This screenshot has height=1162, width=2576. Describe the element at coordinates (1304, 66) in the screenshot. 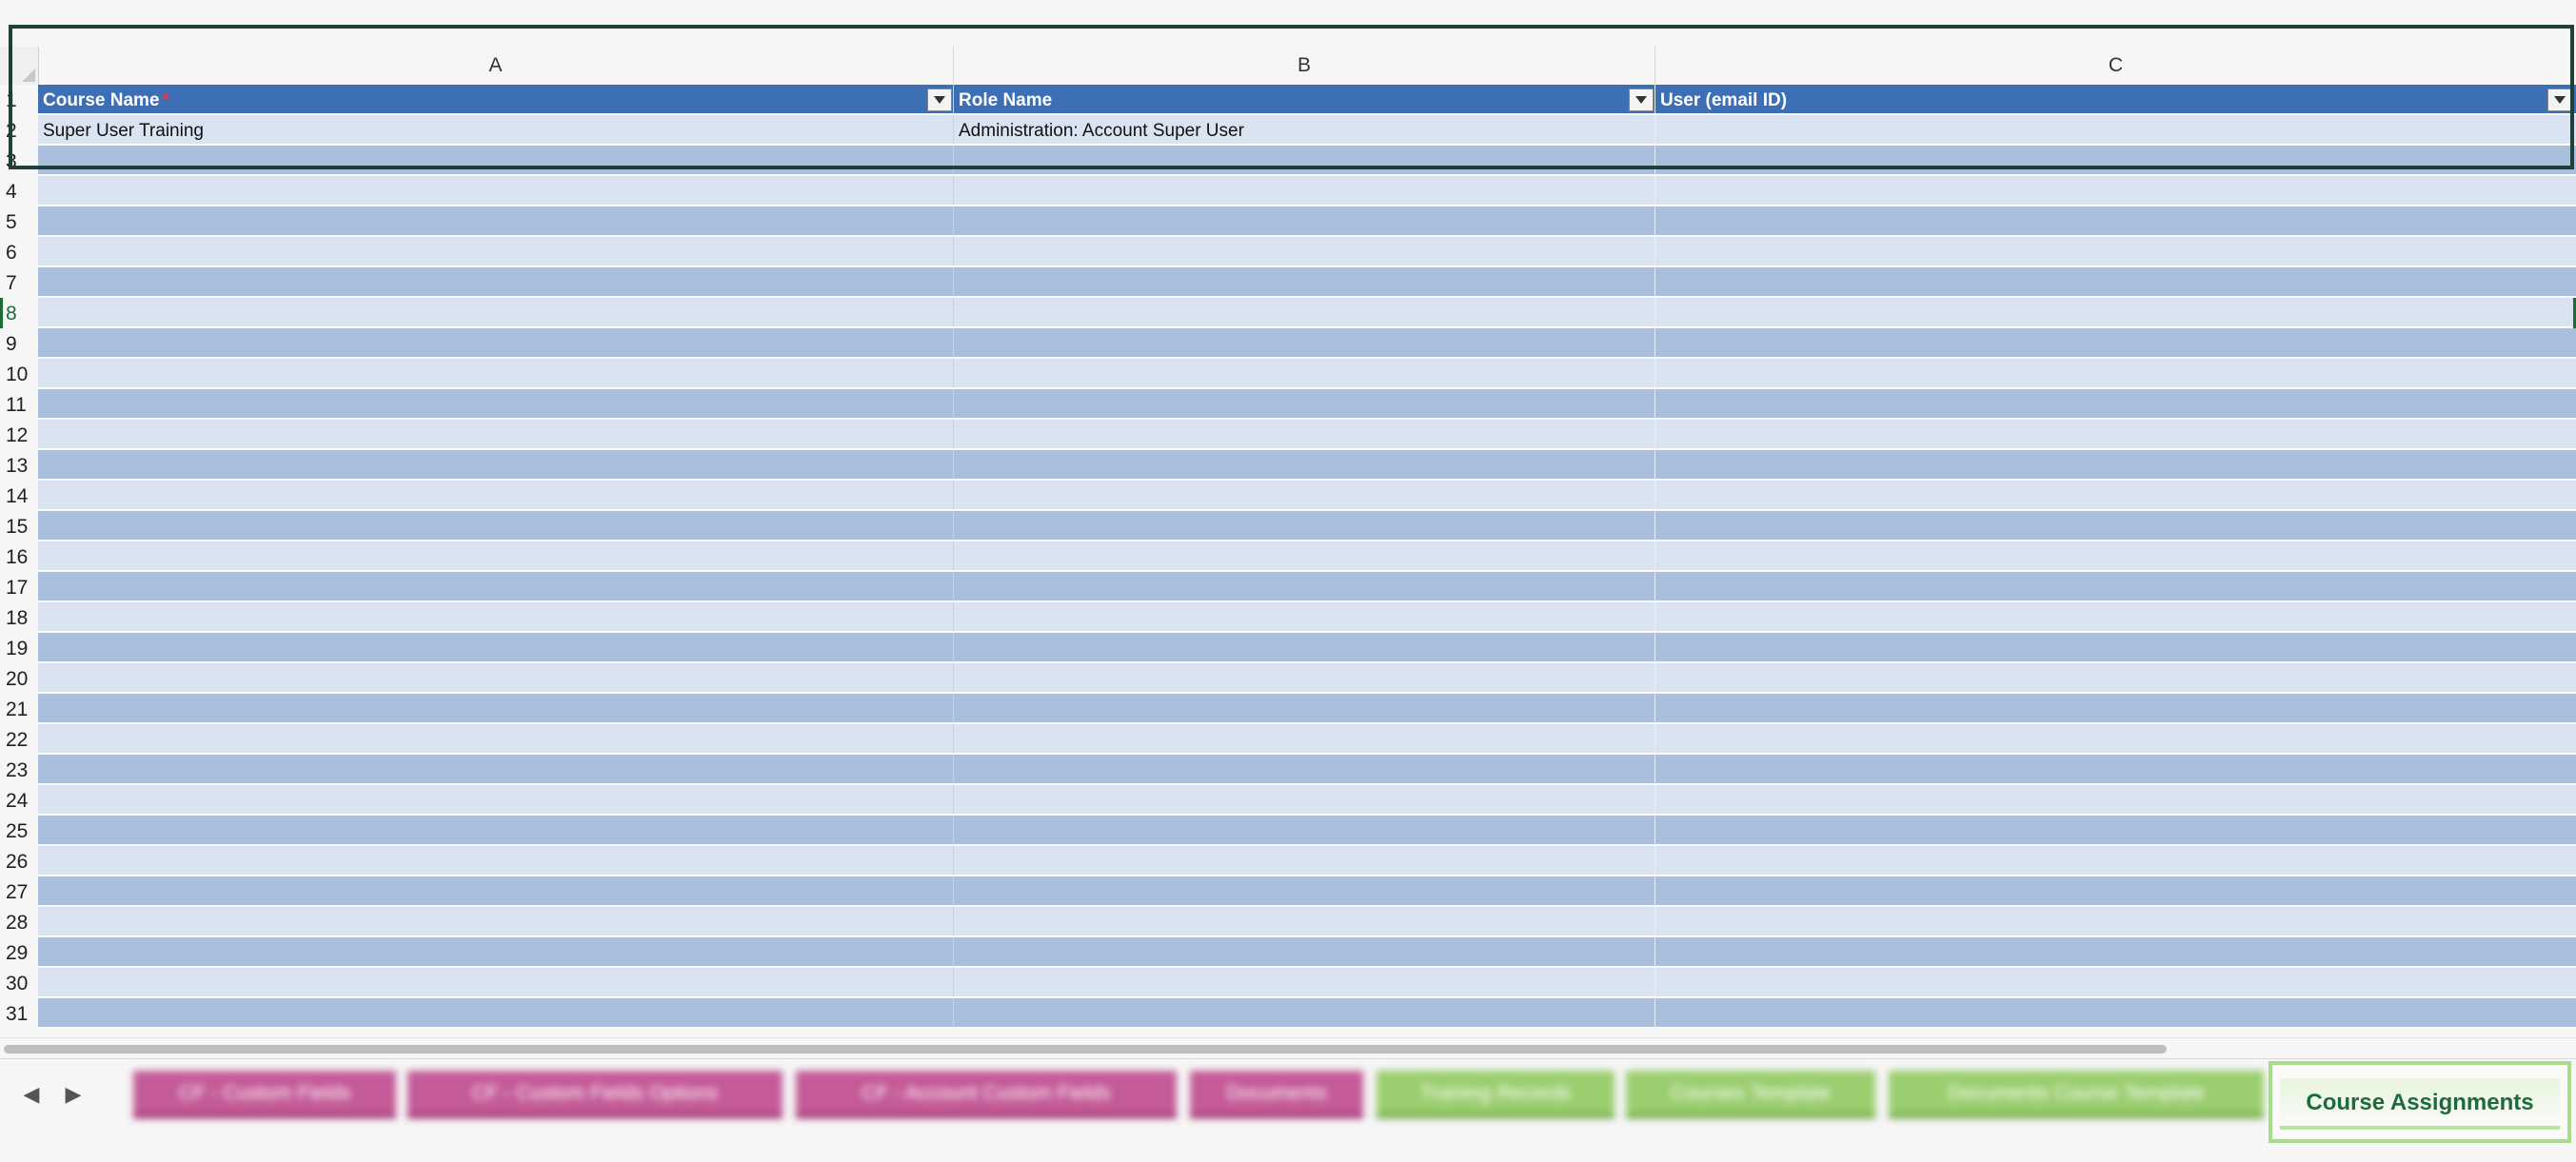

I see `column-header-b: B` at that location.